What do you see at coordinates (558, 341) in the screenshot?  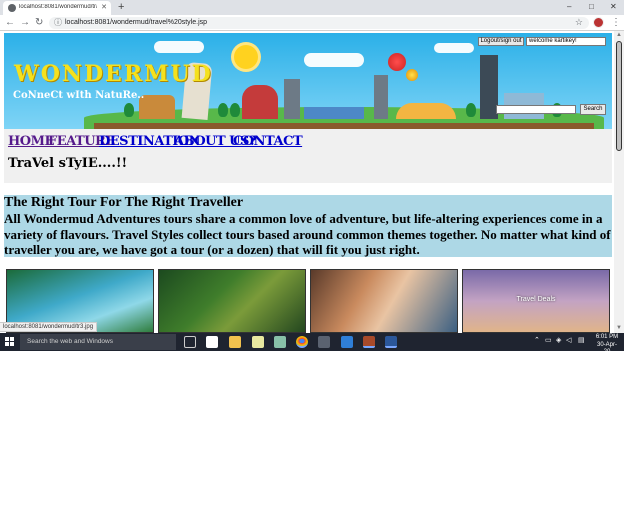 I see `network-icon: ◈` at bounding box center [558, 341].